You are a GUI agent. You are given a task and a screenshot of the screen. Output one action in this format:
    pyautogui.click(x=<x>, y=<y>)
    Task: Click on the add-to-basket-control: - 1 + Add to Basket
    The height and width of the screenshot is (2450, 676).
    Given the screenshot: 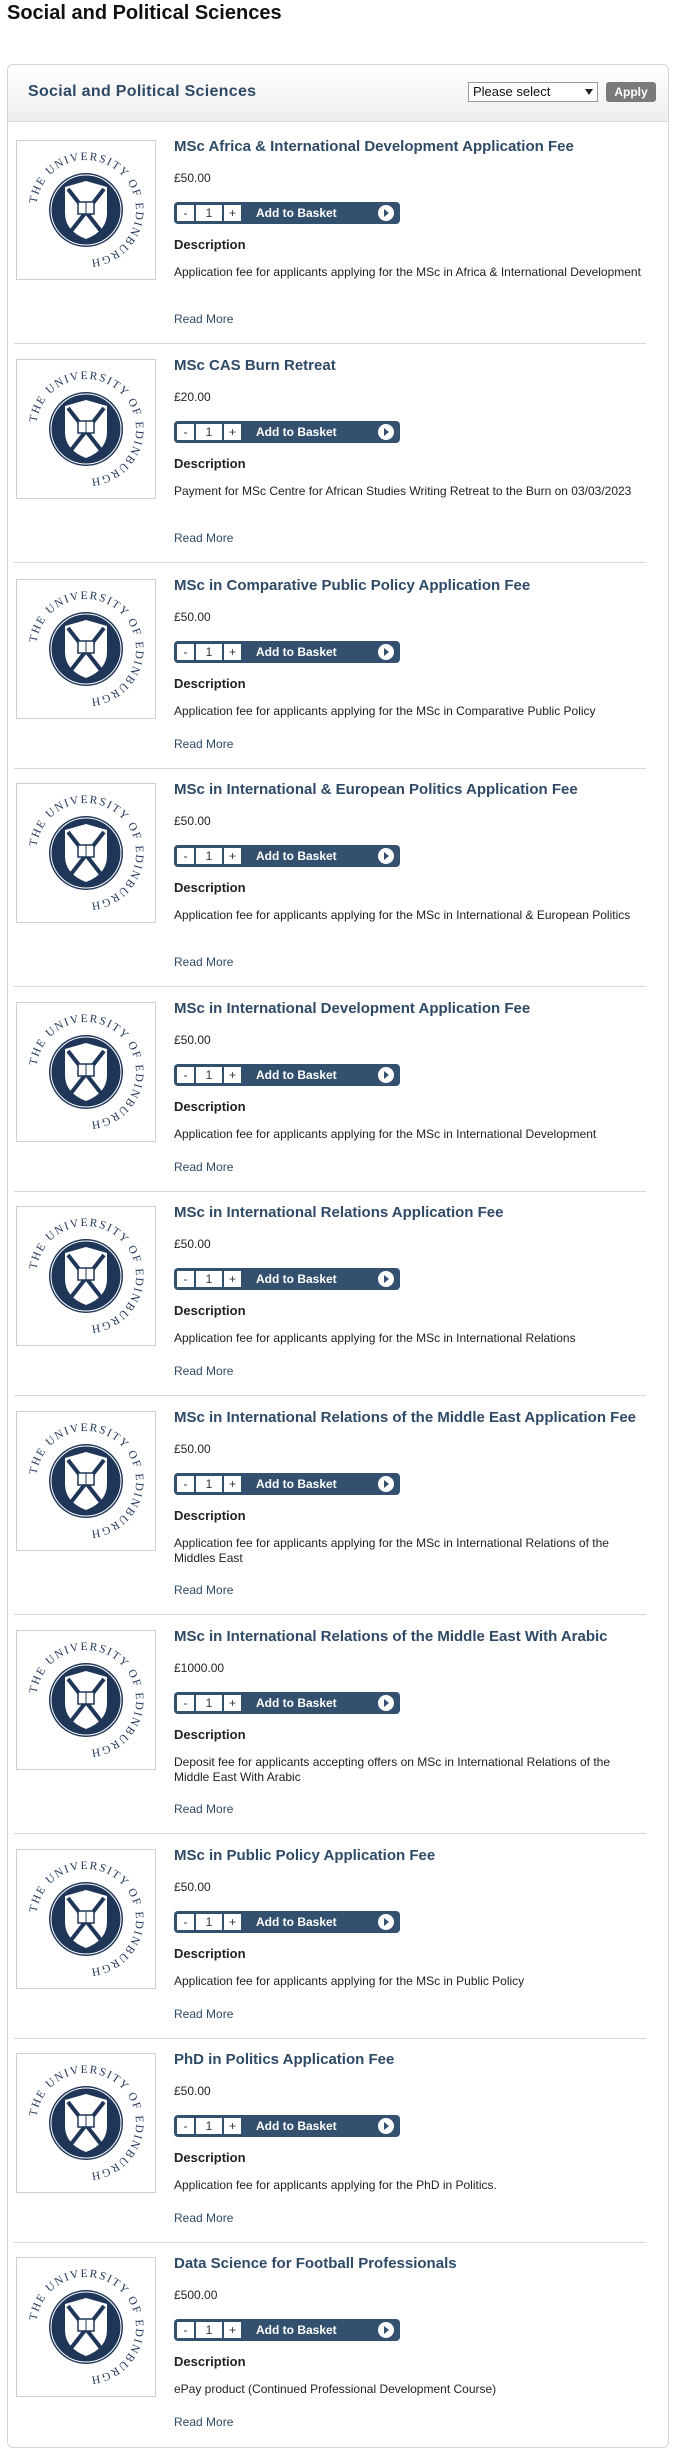 What is the action you would take?
    pyautogui.click(x=287, y=2126)
    